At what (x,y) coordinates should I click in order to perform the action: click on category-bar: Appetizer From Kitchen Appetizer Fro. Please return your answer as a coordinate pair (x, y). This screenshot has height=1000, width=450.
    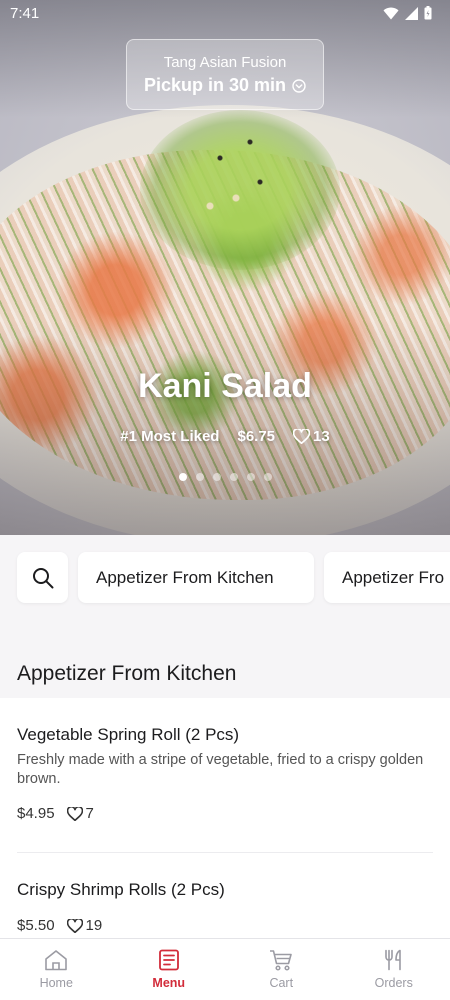
    Looking at the image, I should click on (233, 577).